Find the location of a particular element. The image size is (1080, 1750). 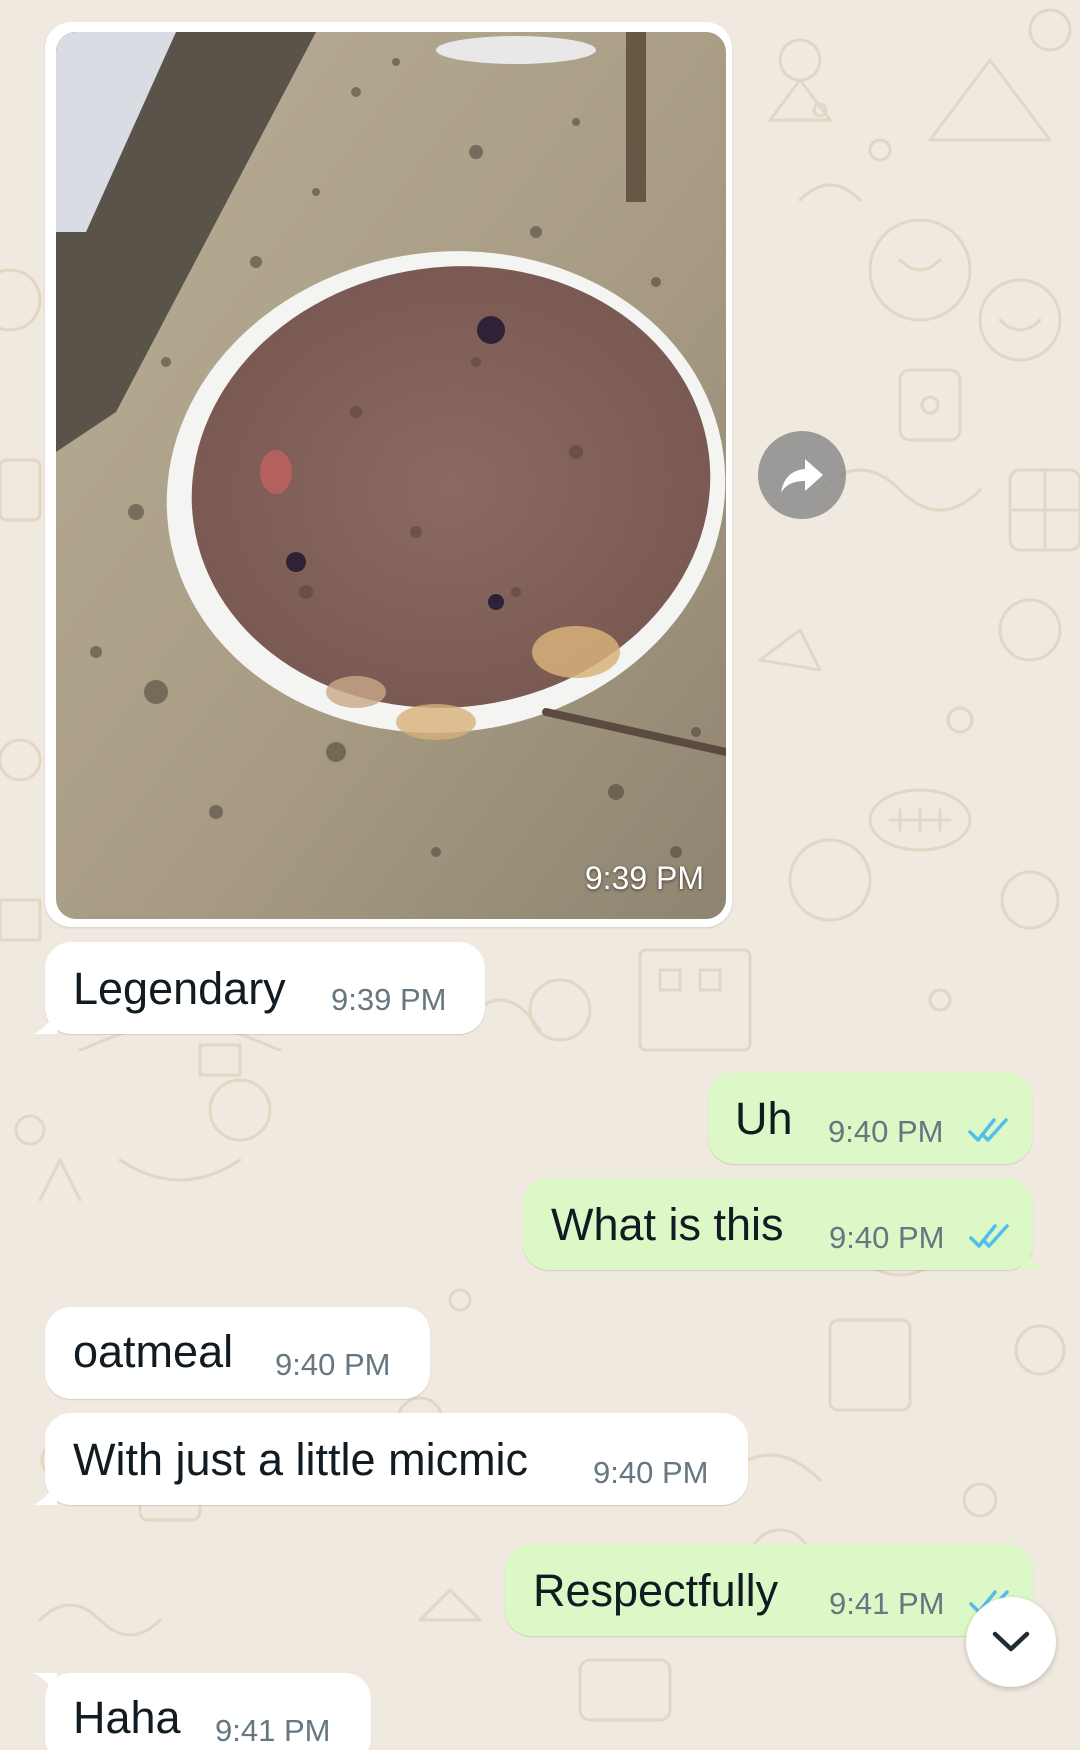

message-text: Haha is located at coordinates (127, 1717).